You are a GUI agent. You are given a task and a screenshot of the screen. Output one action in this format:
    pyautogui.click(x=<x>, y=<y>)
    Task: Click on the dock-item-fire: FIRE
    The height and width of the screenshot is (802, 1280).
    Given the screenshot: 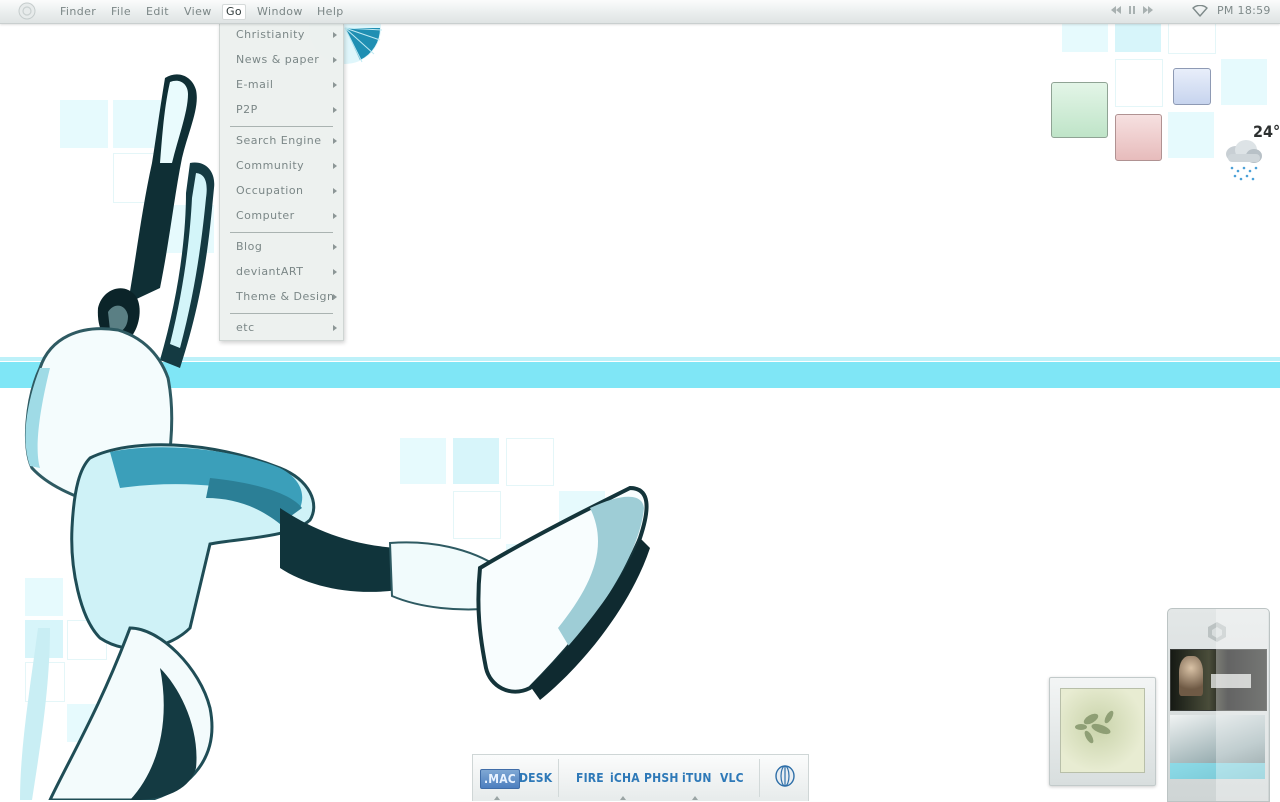 What is the action you would take?
    pyautogui.click(x=590, y=778)
    